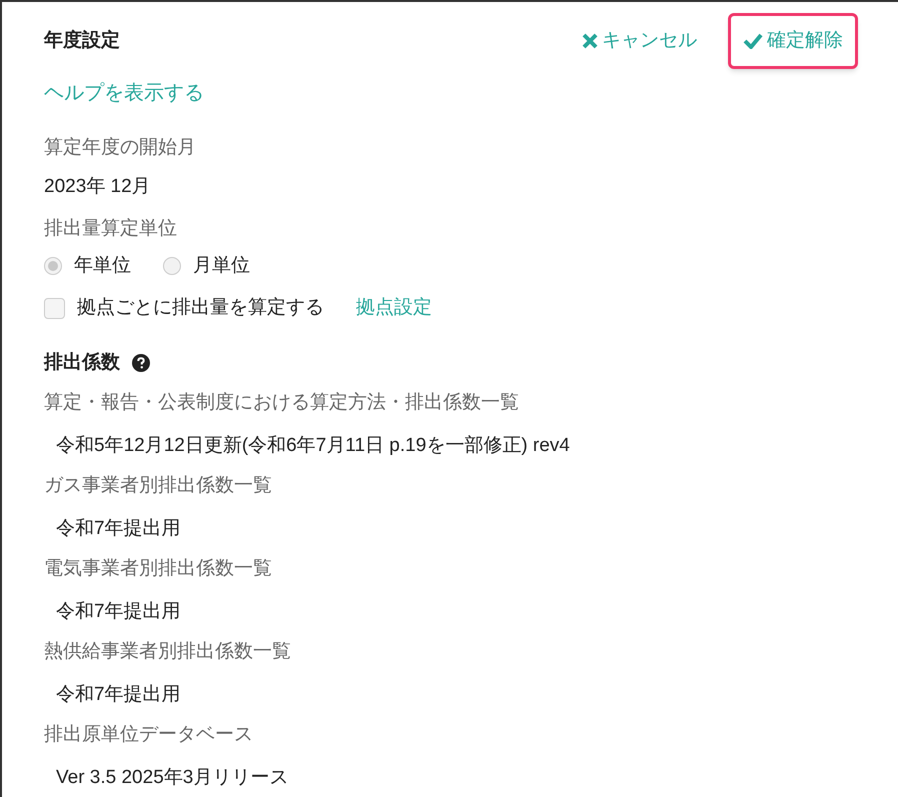 This screenshot has height=797, width=898. I want to click on section-heading: 排出係数, so click(82, 362).